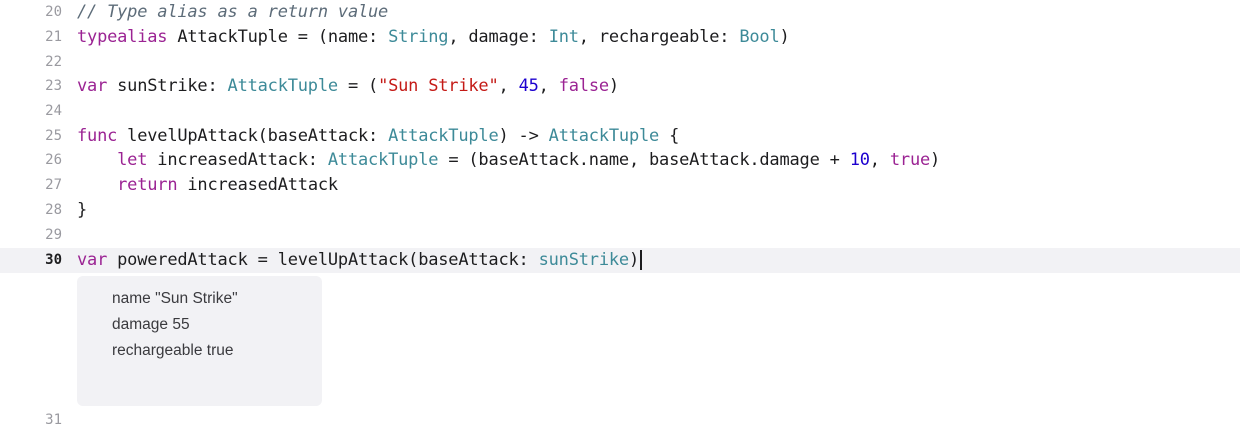 Image resolution: width=1240 pixels, height=434 pixels. Describe the element at coordinates (53, 111) in the screenshot. I see `line-number: 24` at that location.